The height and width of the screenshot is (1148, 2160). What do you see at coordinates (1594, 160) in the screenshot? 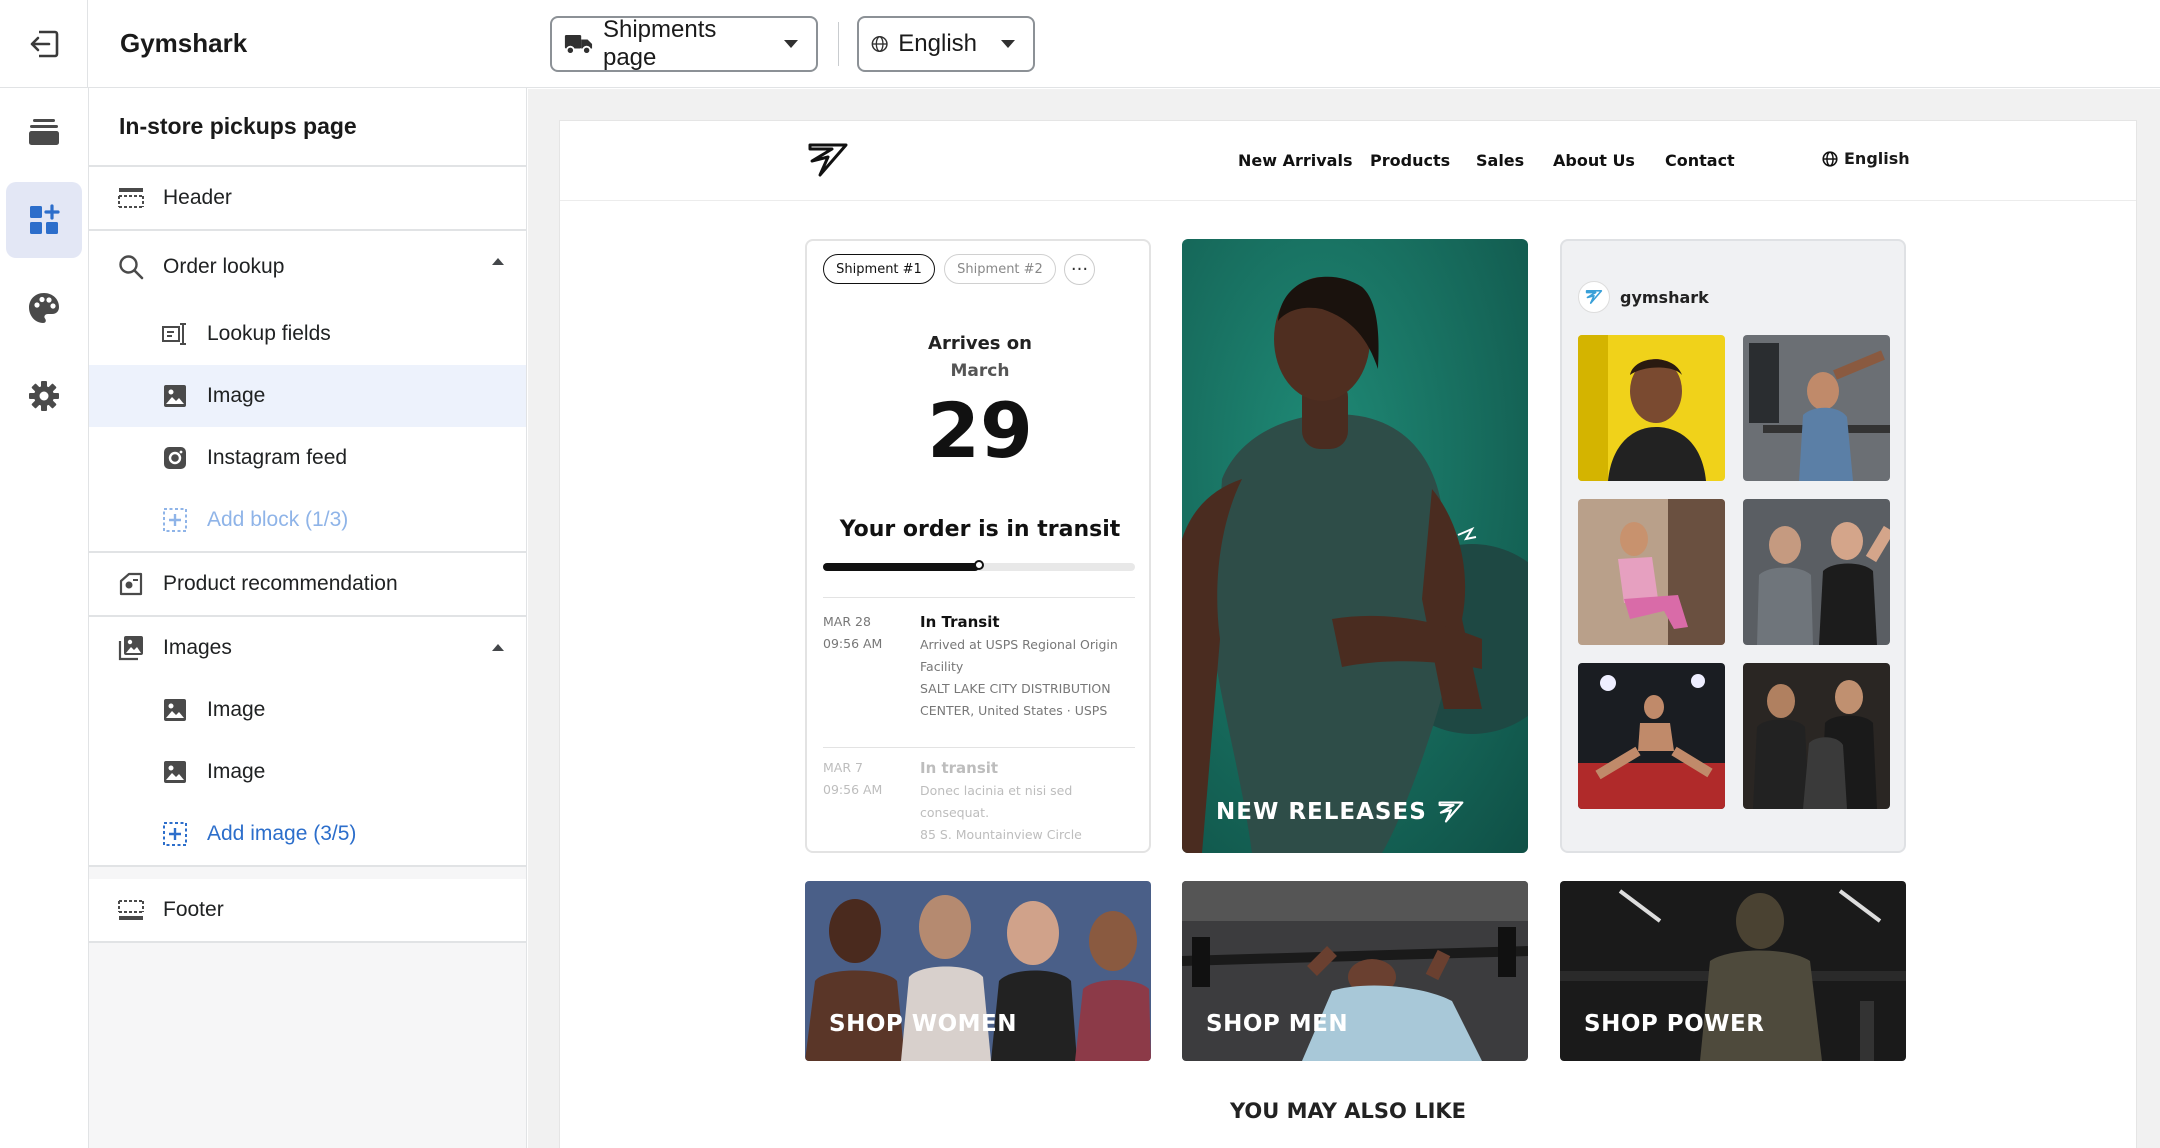
I see `nav-about-us: About Us` at bounding box center [1594, 160].